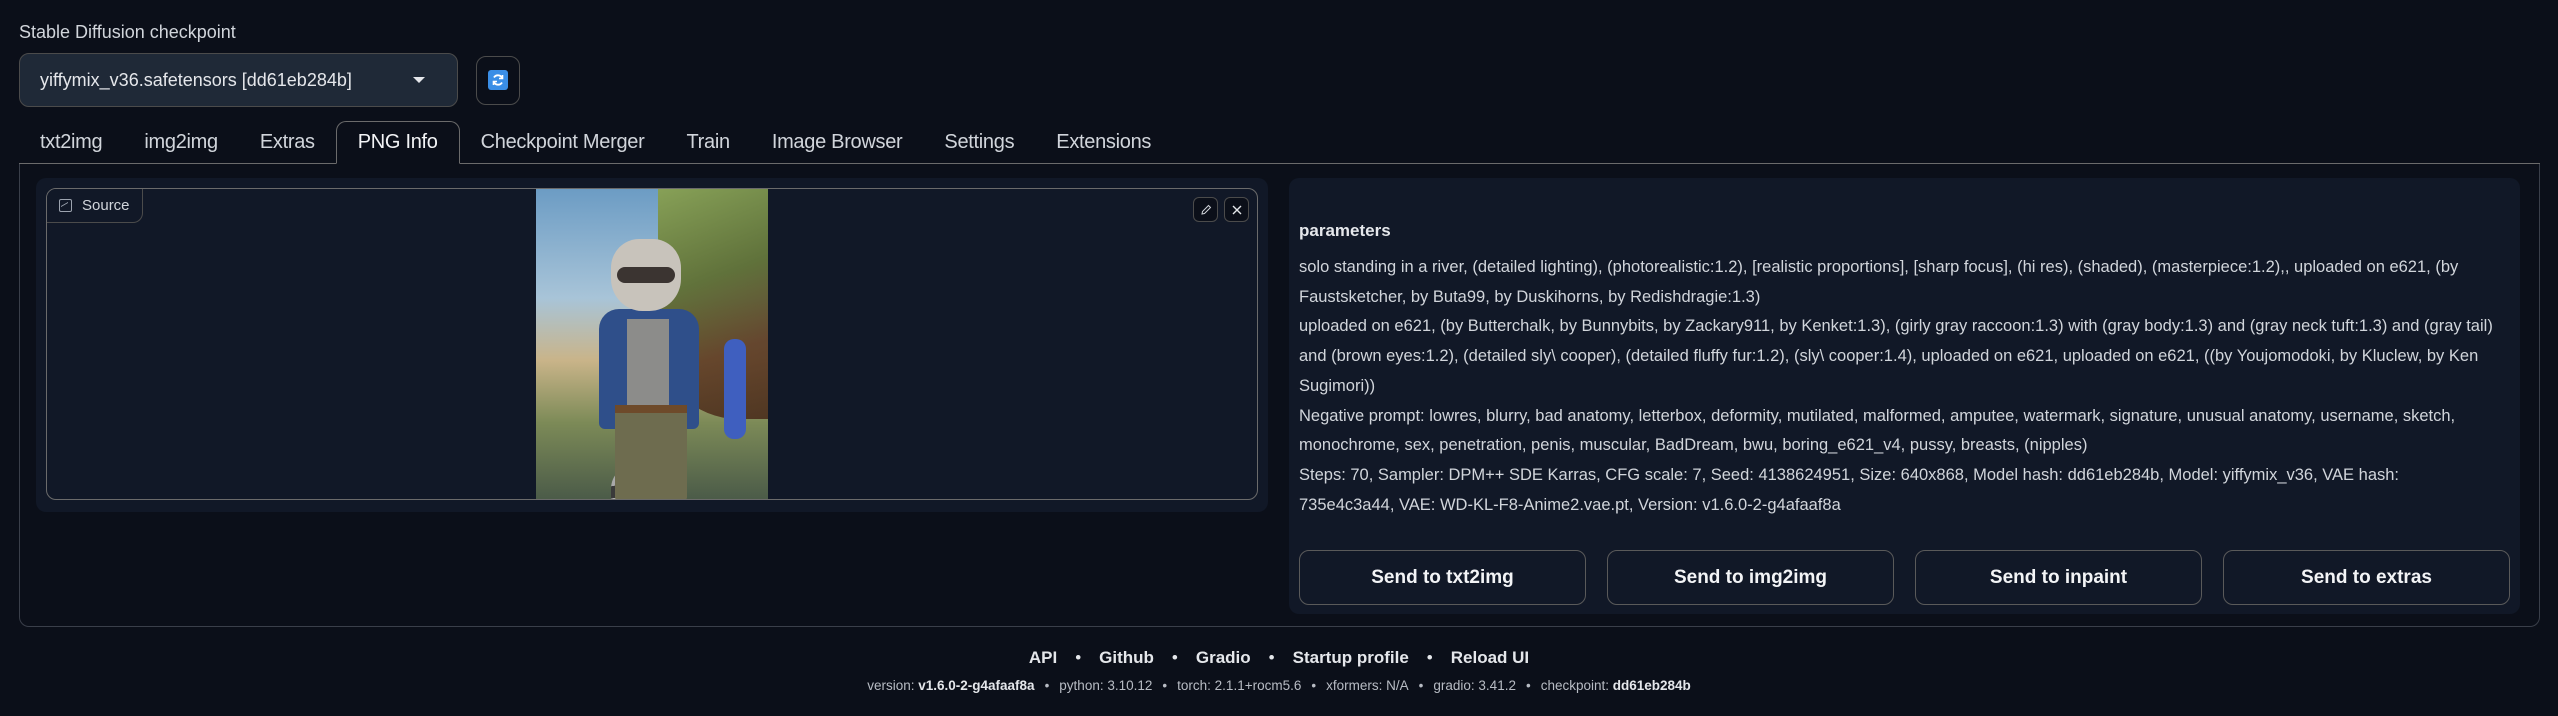  I want to click on chevron-down-icon, so click(419, 80).